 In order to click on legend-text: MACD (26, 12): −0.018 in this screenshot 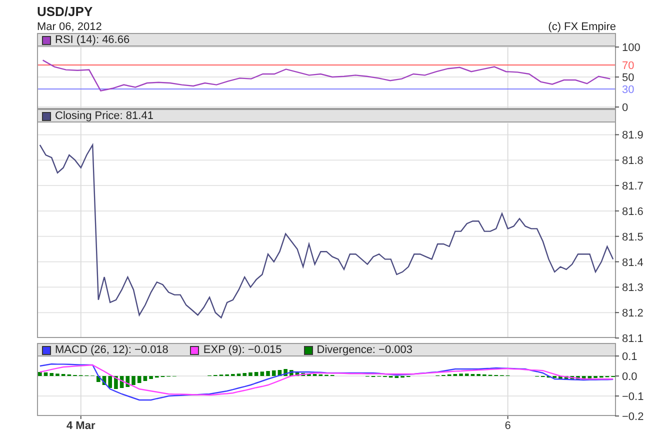, I will do `click(111, 350)`.